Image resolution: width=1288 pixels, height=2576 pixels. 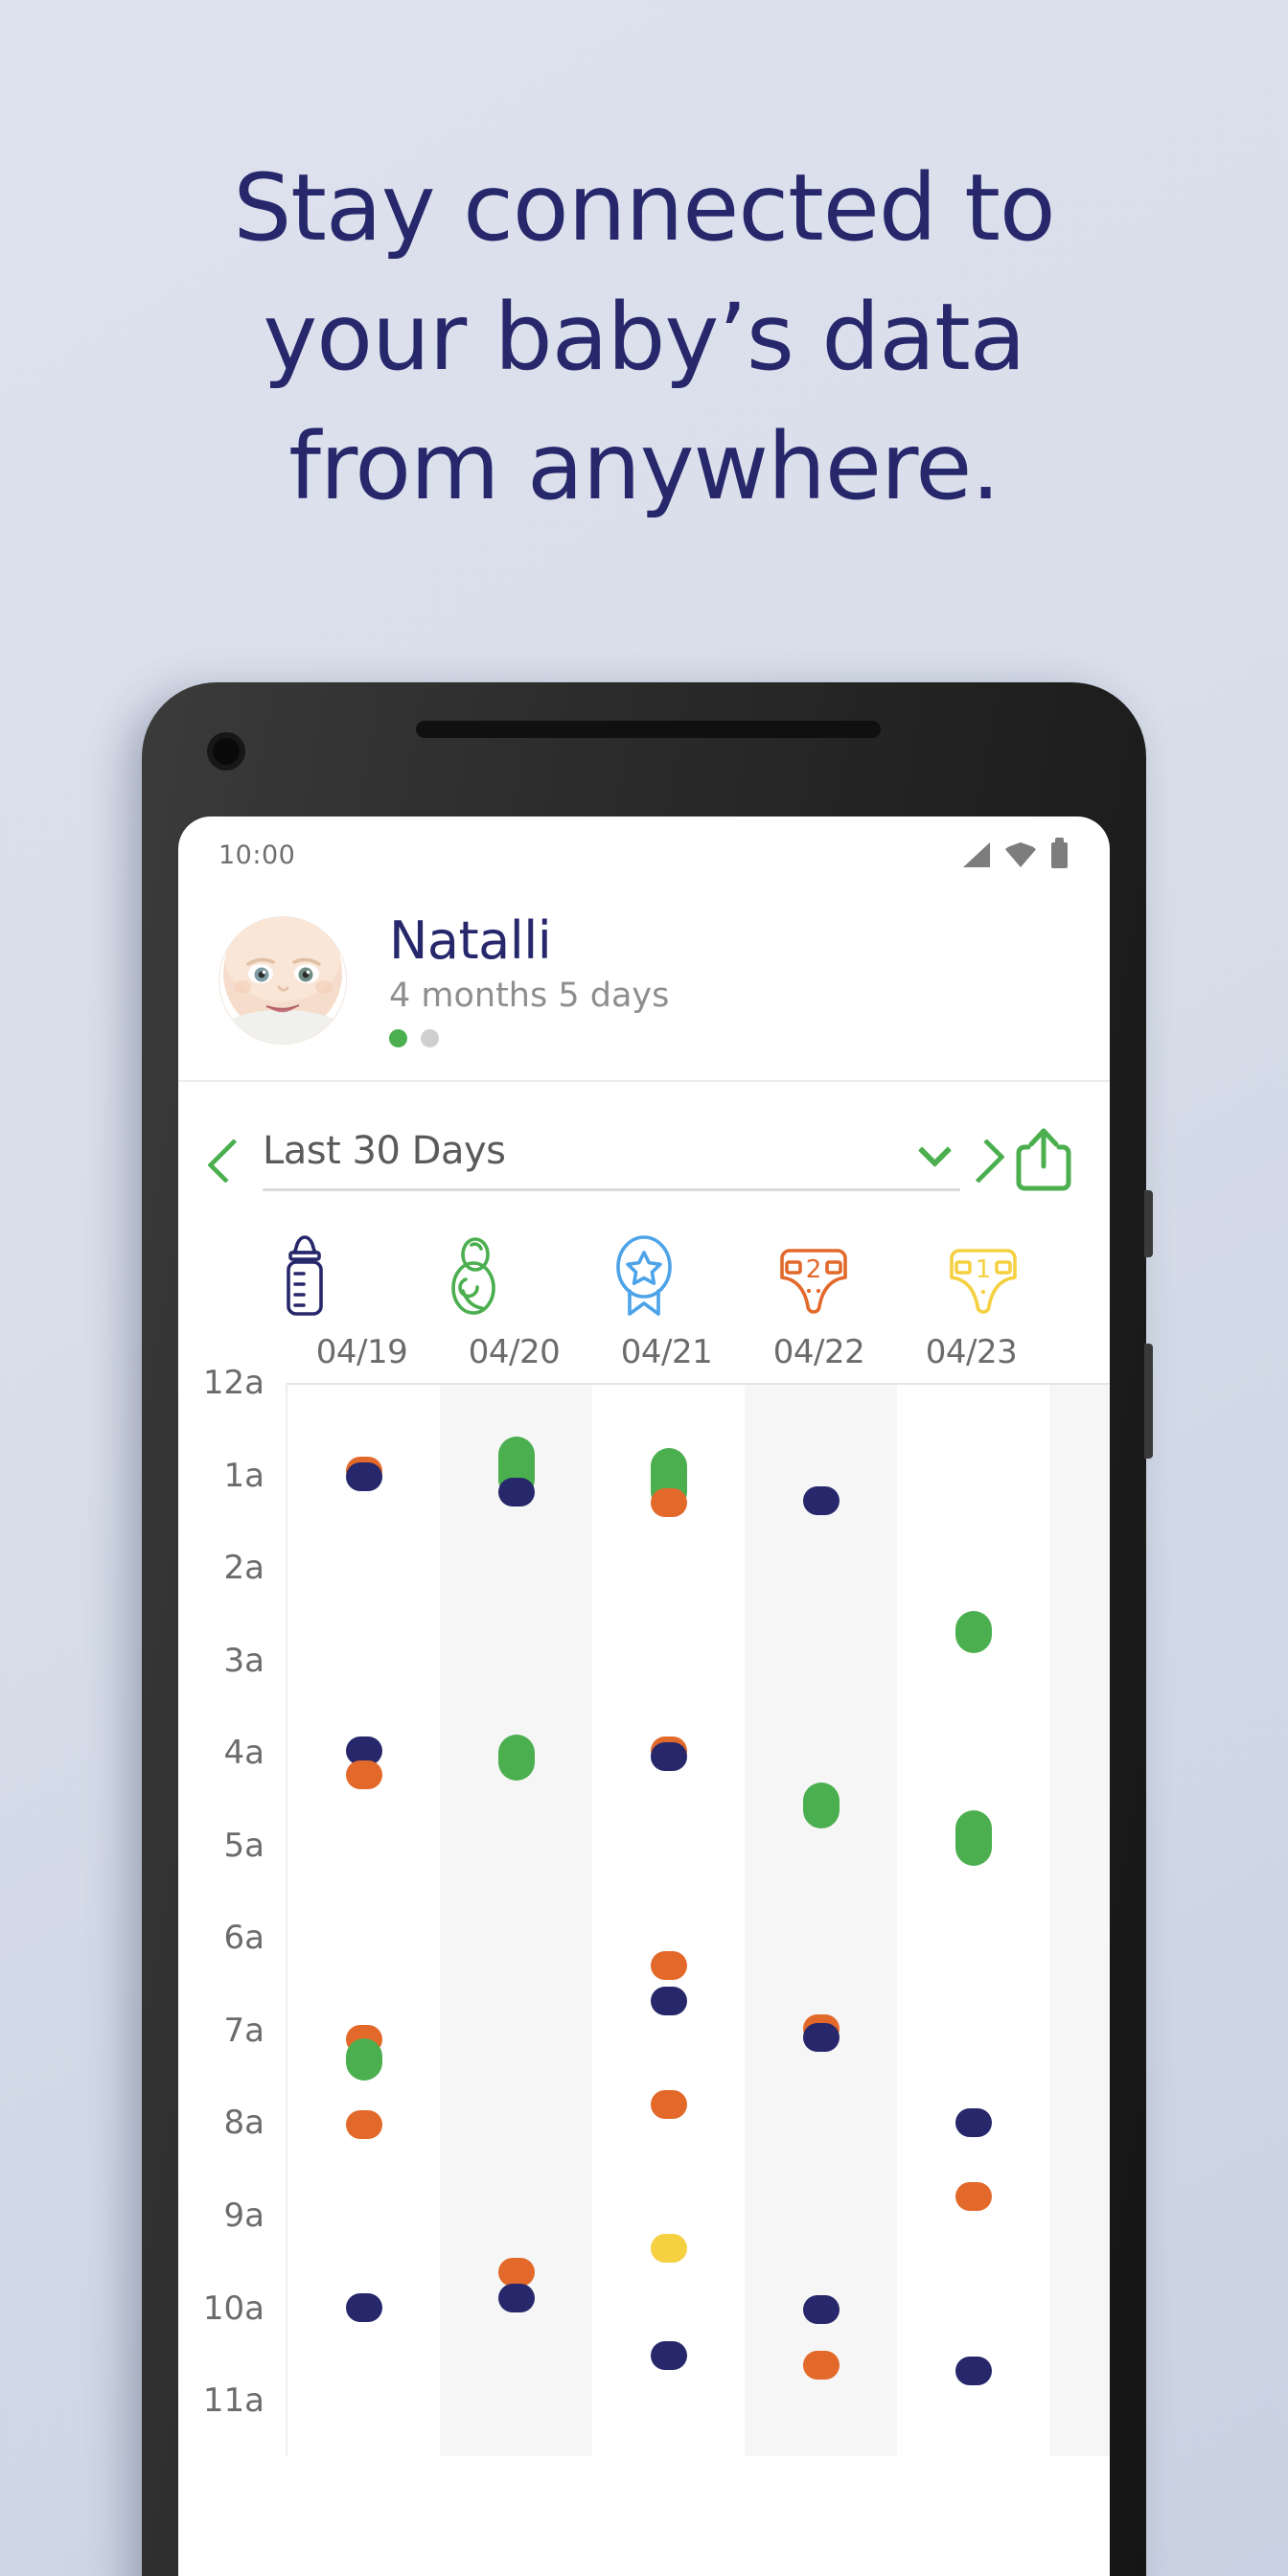 What do you see at coordinates (243, 2123) in the screenshot?
I see `chart-y-tick: 8a` at bounding box center [243, 2123].